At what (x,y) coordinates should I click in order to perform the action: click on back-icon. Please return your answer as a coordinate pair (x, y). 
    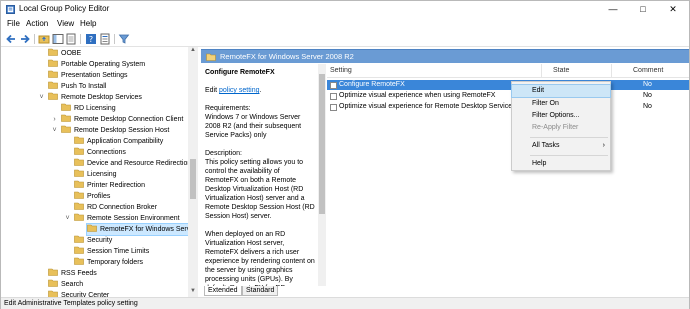
    Looking at the image, I should click on (11, 39).